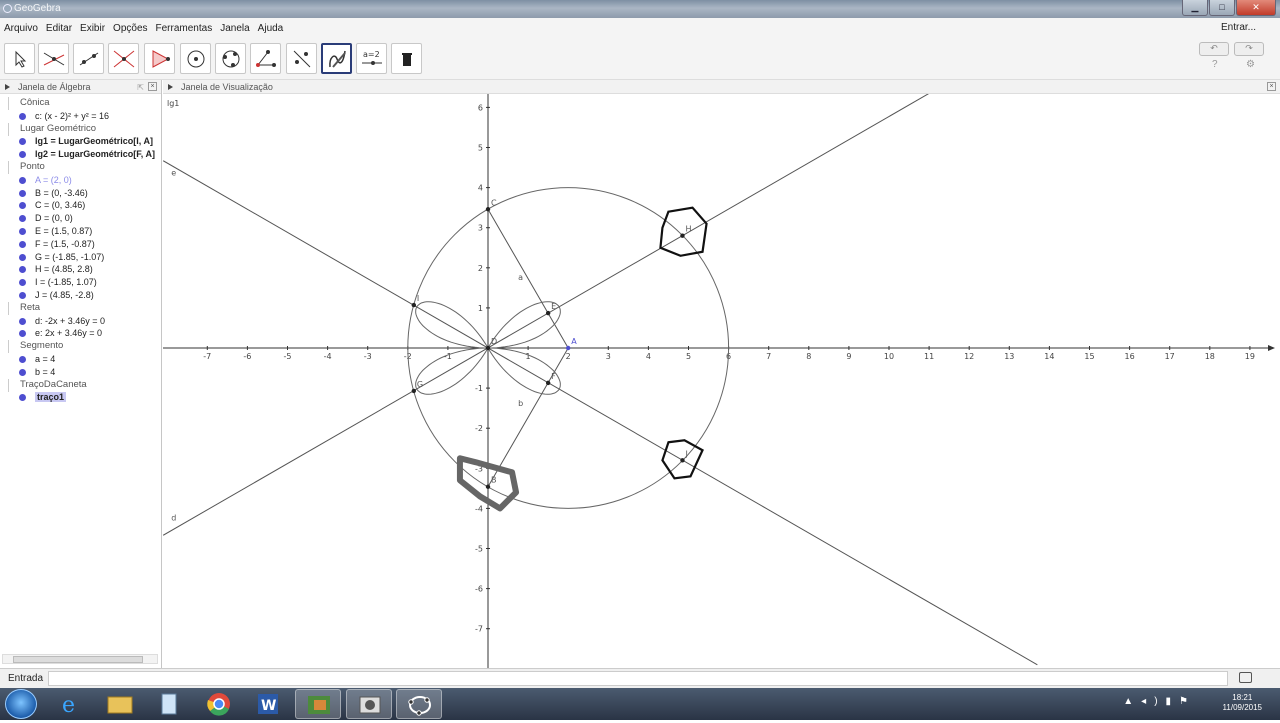 This screenshot has width=1280, height=723. What do you see at coordinates (80, 282) in the screenshot?
I see `algebra-object: I = (-1.85, 1.07)` at bounding box center [80, 282].